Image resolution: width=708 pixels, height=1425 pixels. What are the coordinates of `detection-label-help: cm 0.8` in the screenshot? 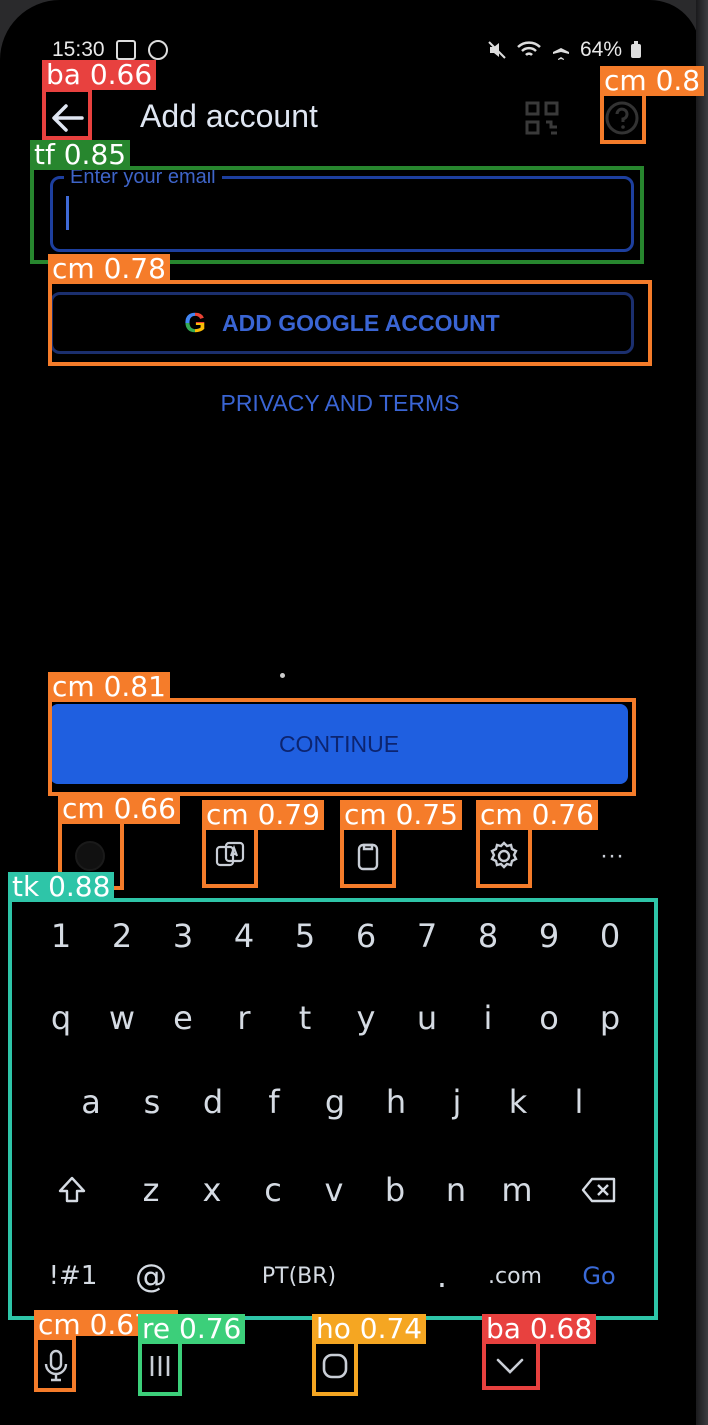 It's located at (652, 81).